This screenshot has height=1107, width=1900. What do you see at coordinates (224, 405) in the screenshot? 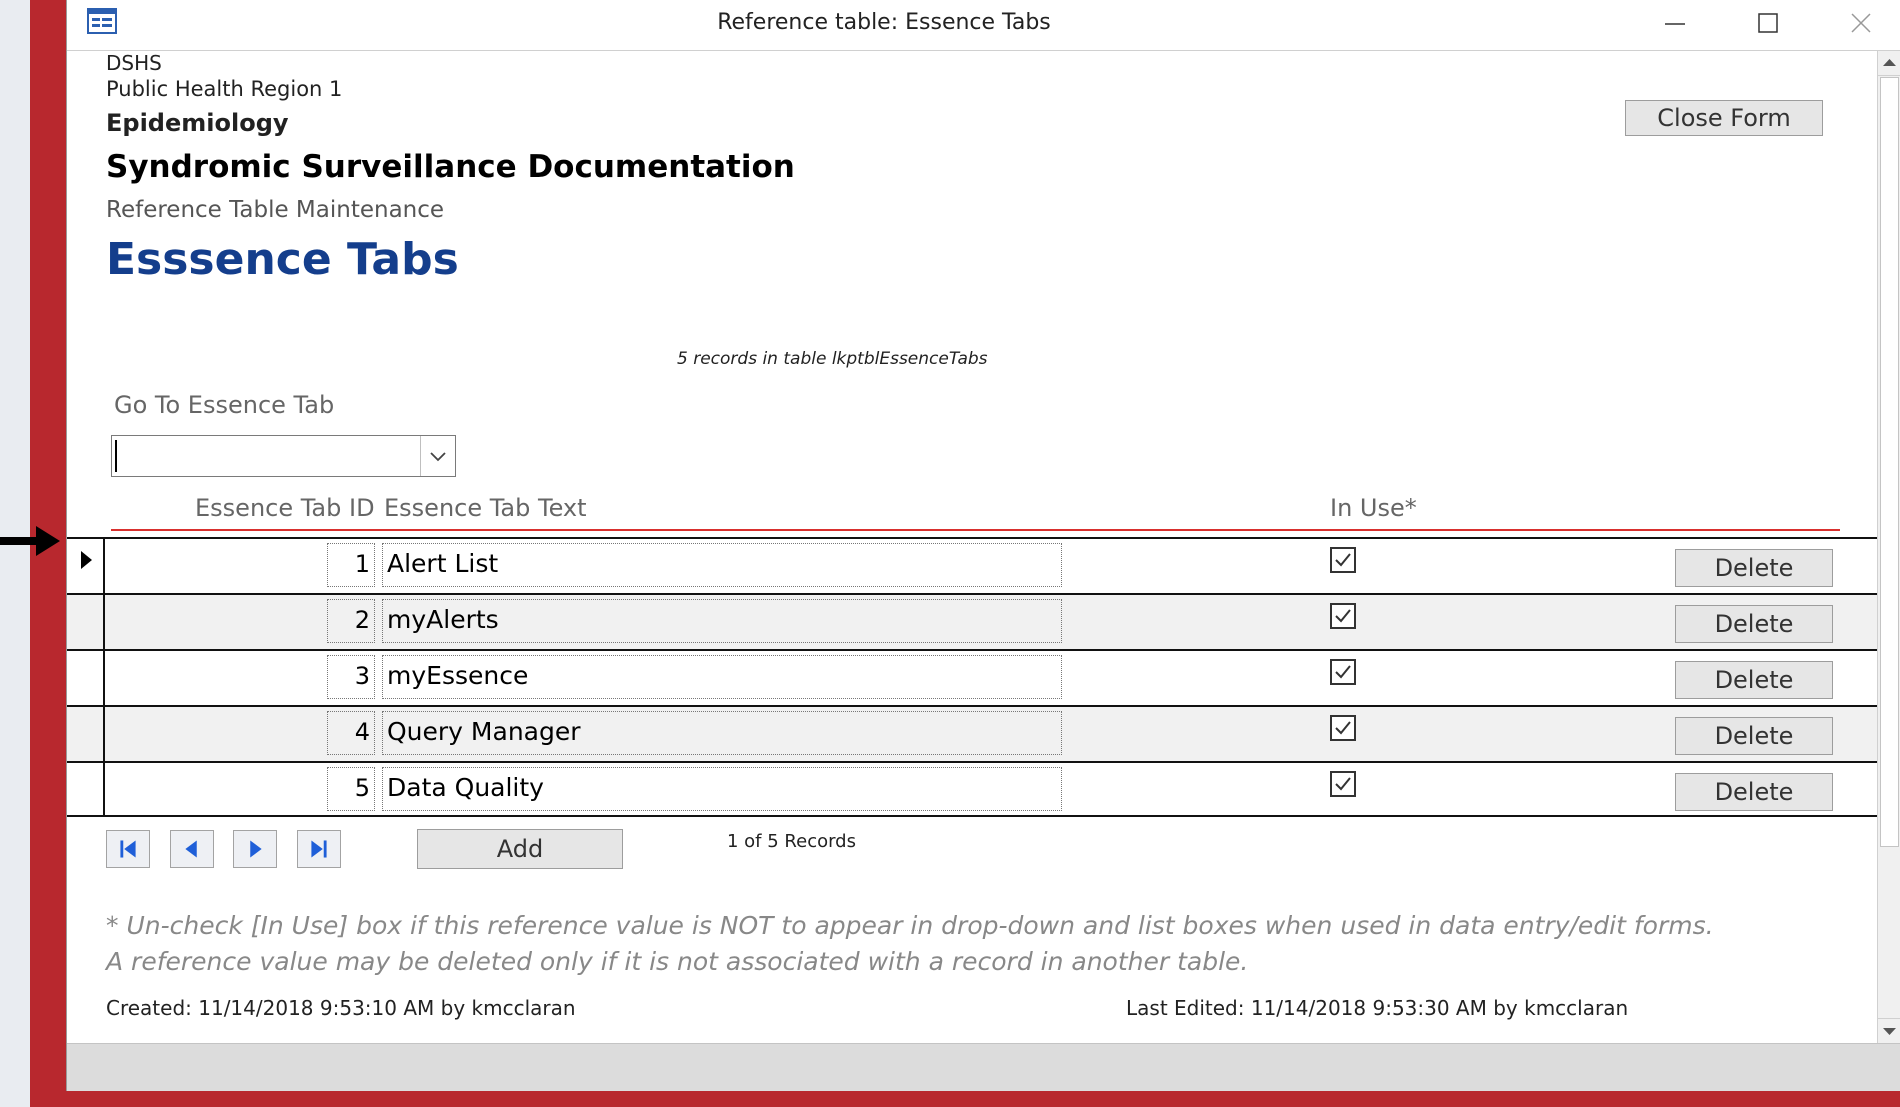
I see `goto-label: Go To Essence Tab` at bounding box center [224, 405].